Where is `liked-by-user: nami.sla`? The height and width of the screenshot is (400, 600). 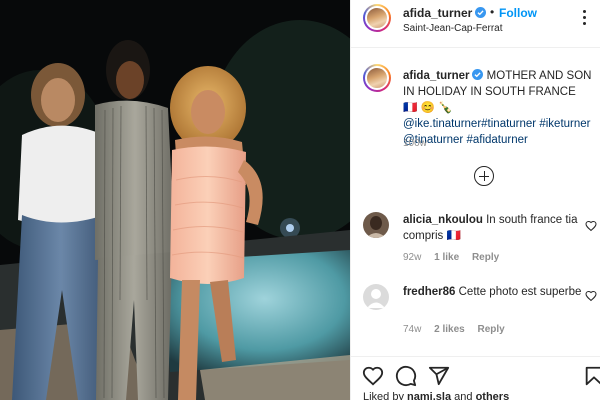
liked-by-user: nami.sla is located at coordinates (429, 395).